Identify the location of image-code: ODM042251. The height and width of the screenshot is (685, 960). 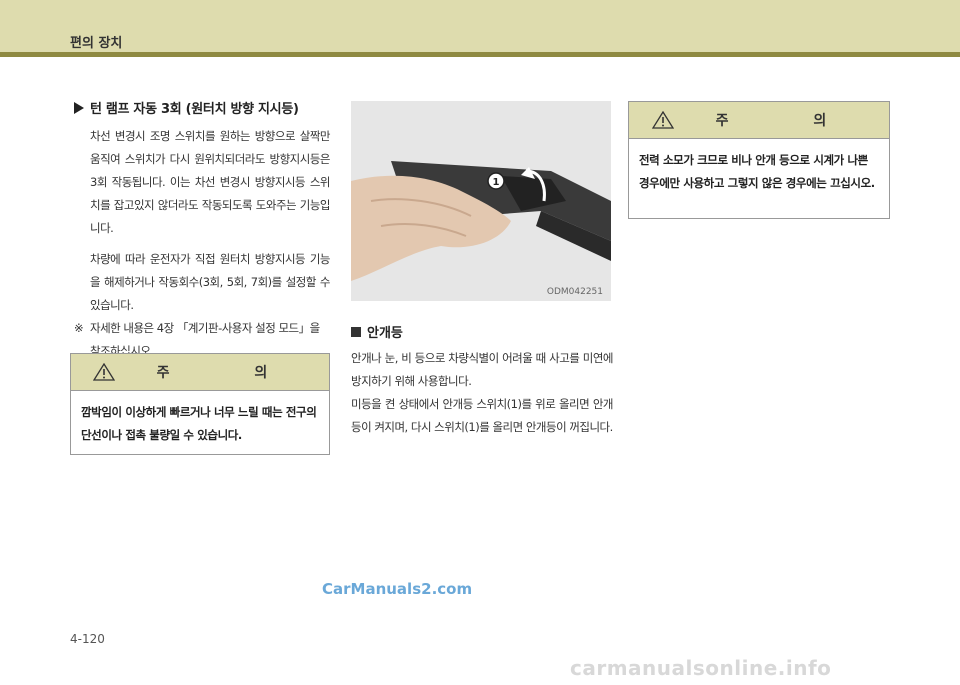
(574, 292).